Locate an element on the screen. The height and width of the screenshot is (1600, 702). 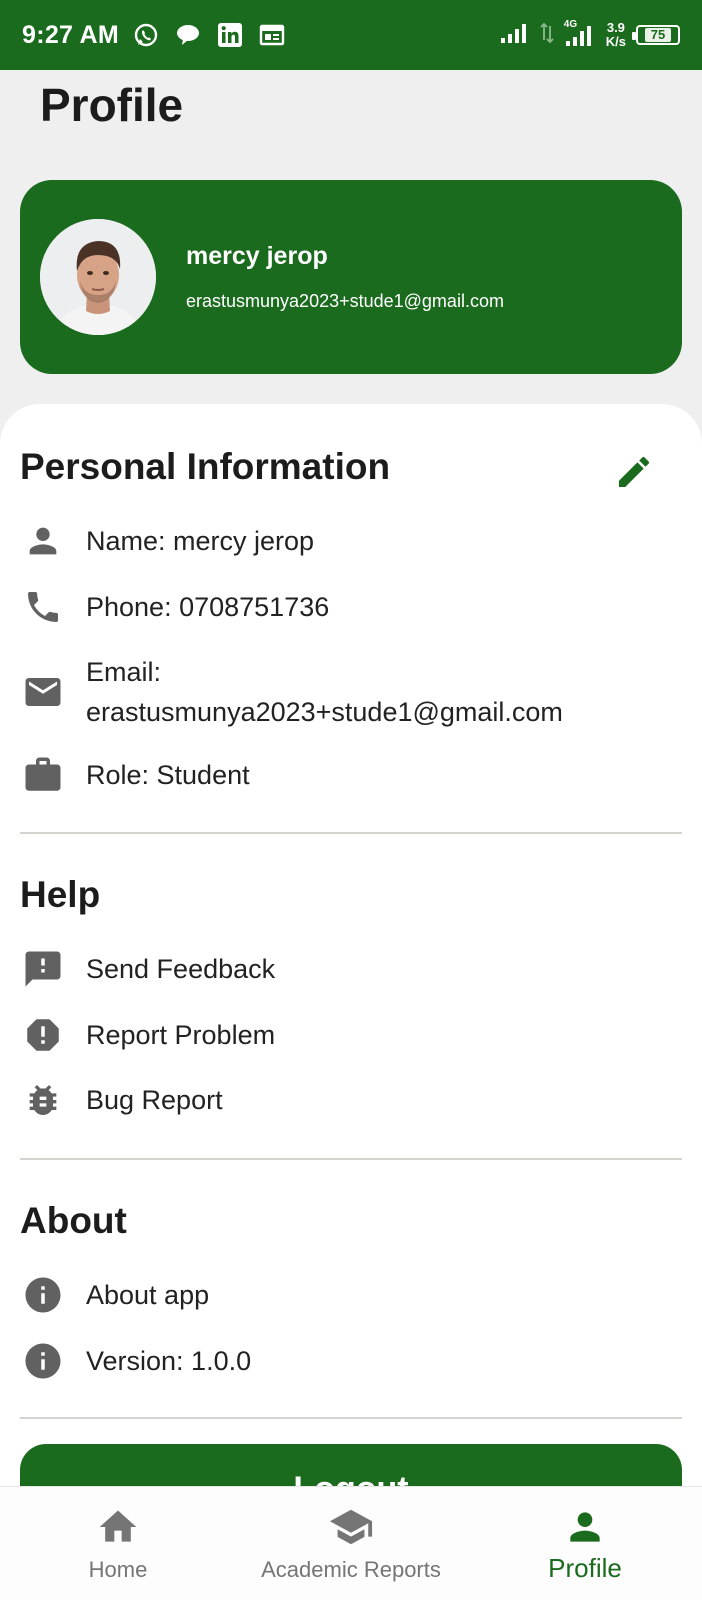
info-phone-text: Phone: 0708751736 is located at coordinates (208, 607).